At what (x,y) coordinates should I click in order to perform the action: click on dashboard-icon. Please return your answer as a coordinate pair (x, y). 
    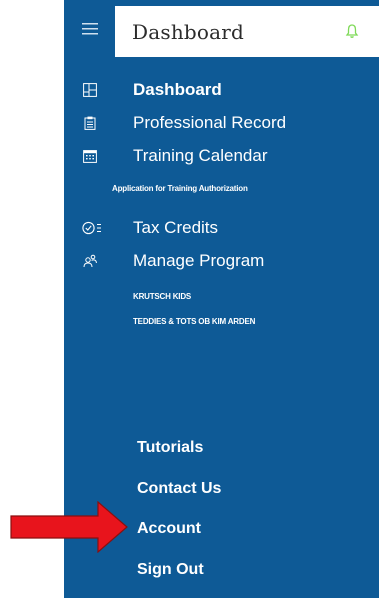
    Looking at the image, I should click on (90, 90).